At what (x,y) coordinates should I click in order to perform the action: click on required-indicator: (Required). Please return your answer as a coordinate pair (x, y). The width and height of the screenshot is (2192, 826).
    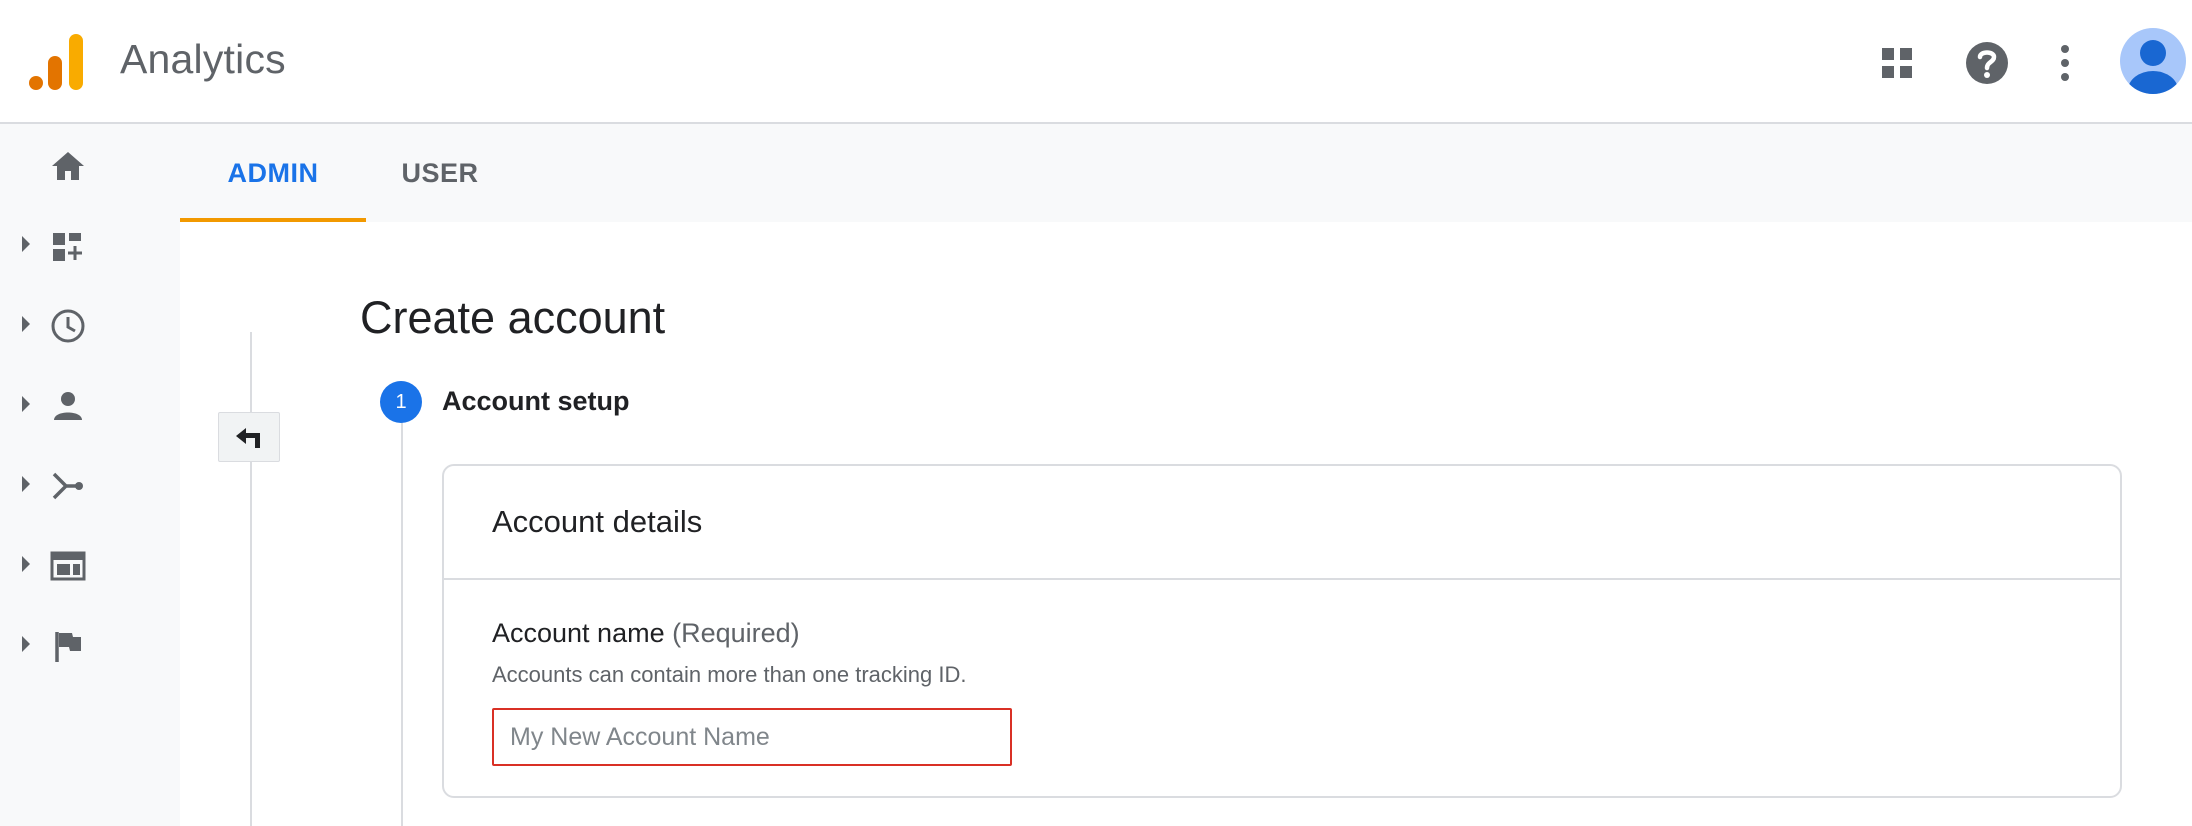
    Looking at the image, I should click on (736, 633).